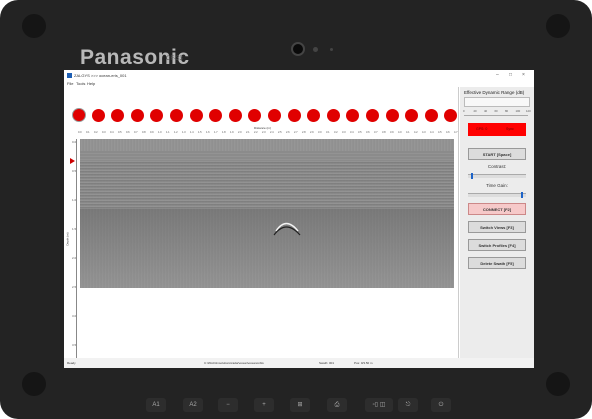 This screenshot has height=419, width=592. I want to click on hardware-button: ⎙, so click(337, 405).